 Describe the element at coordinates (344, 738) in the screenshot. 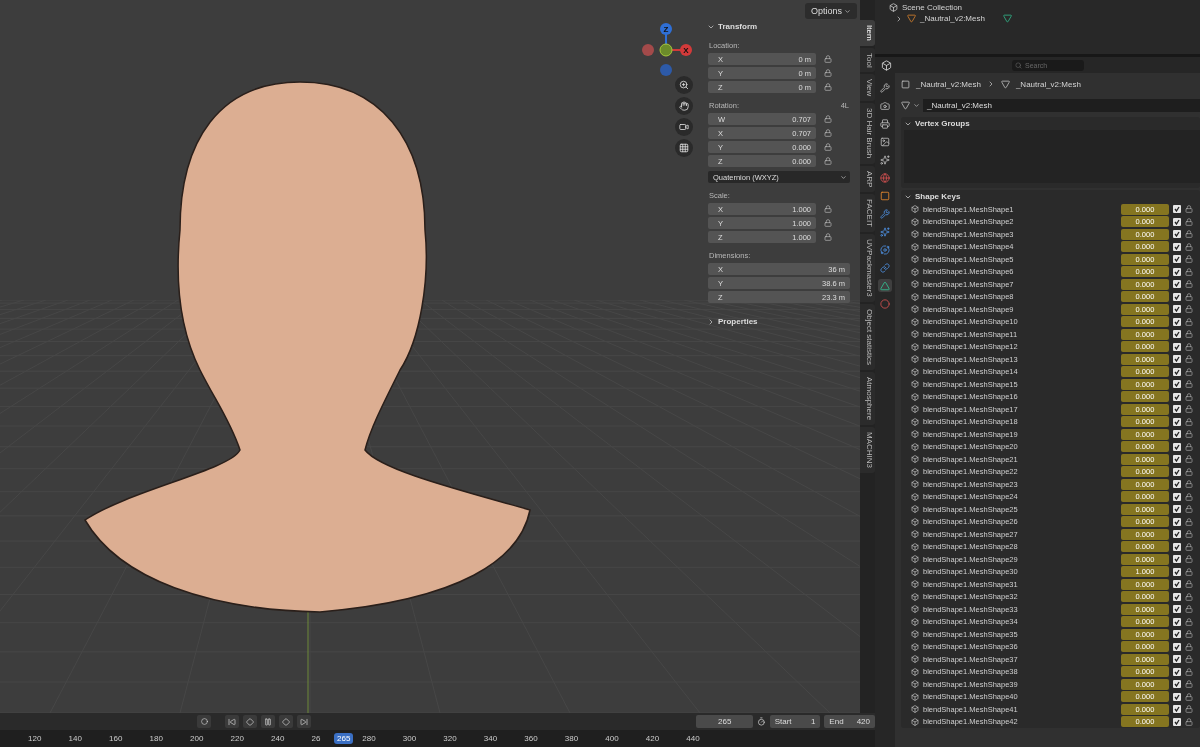

I see `frame-marker: 265` at that location.